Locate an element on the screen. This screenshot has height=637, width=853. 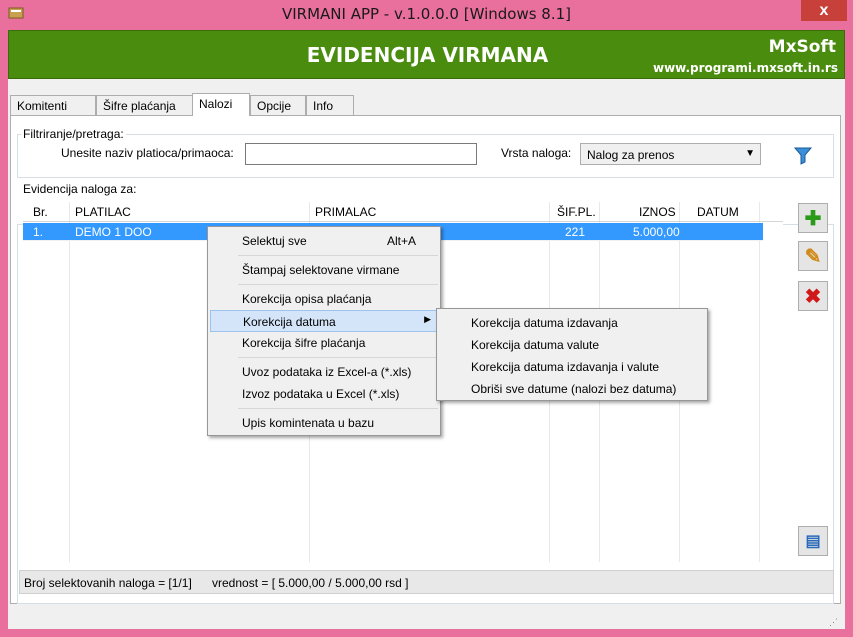
menu-item-export-excel: Izvoz podataka u Excel (*.xls) is located at coordinates (324, 394).